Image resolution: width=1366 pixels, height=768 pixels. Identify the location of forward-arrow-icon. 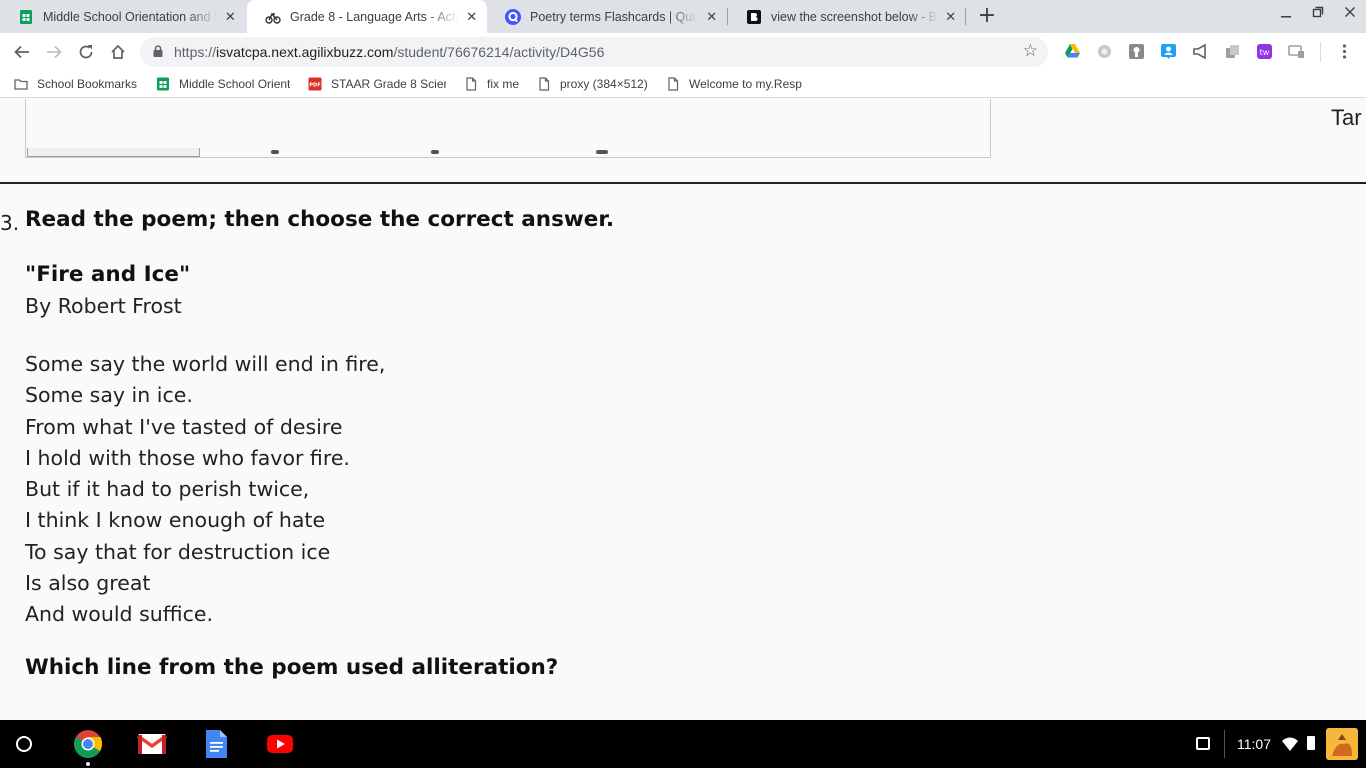
(54, 52).